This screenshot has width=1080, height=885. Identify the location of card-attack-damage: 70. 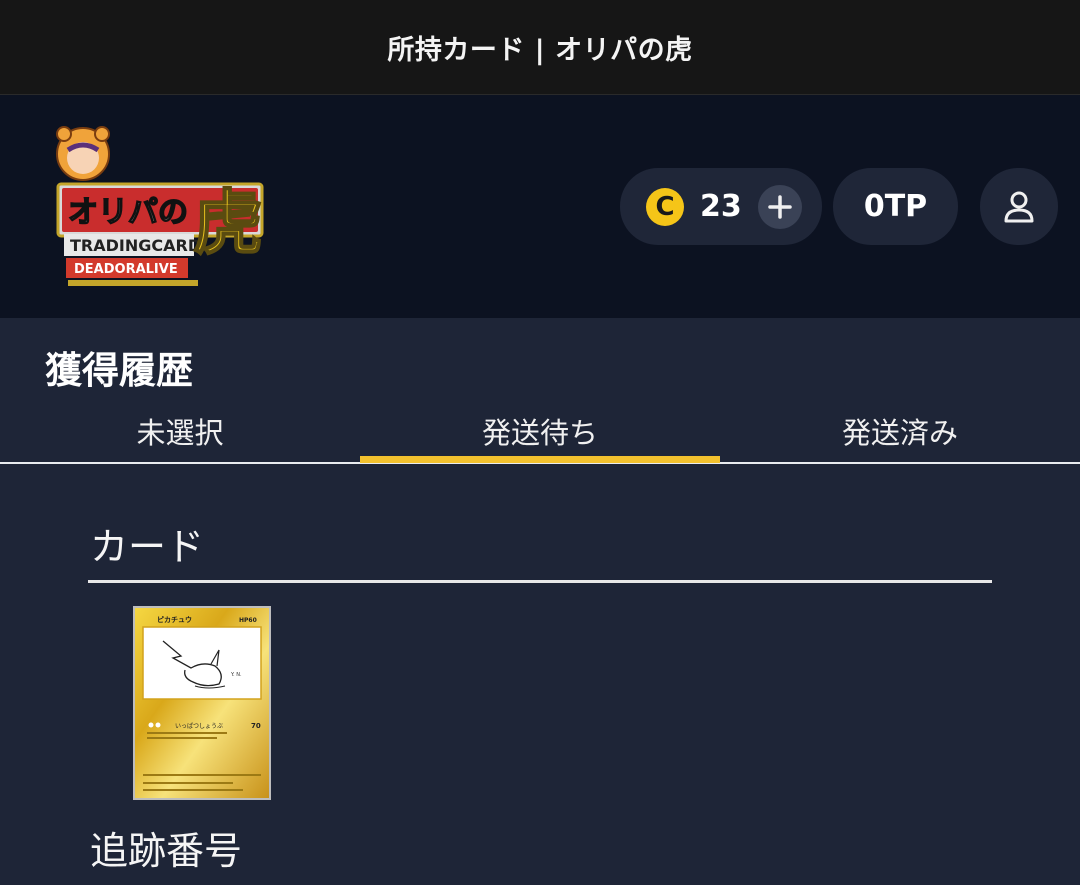
(256, 726).